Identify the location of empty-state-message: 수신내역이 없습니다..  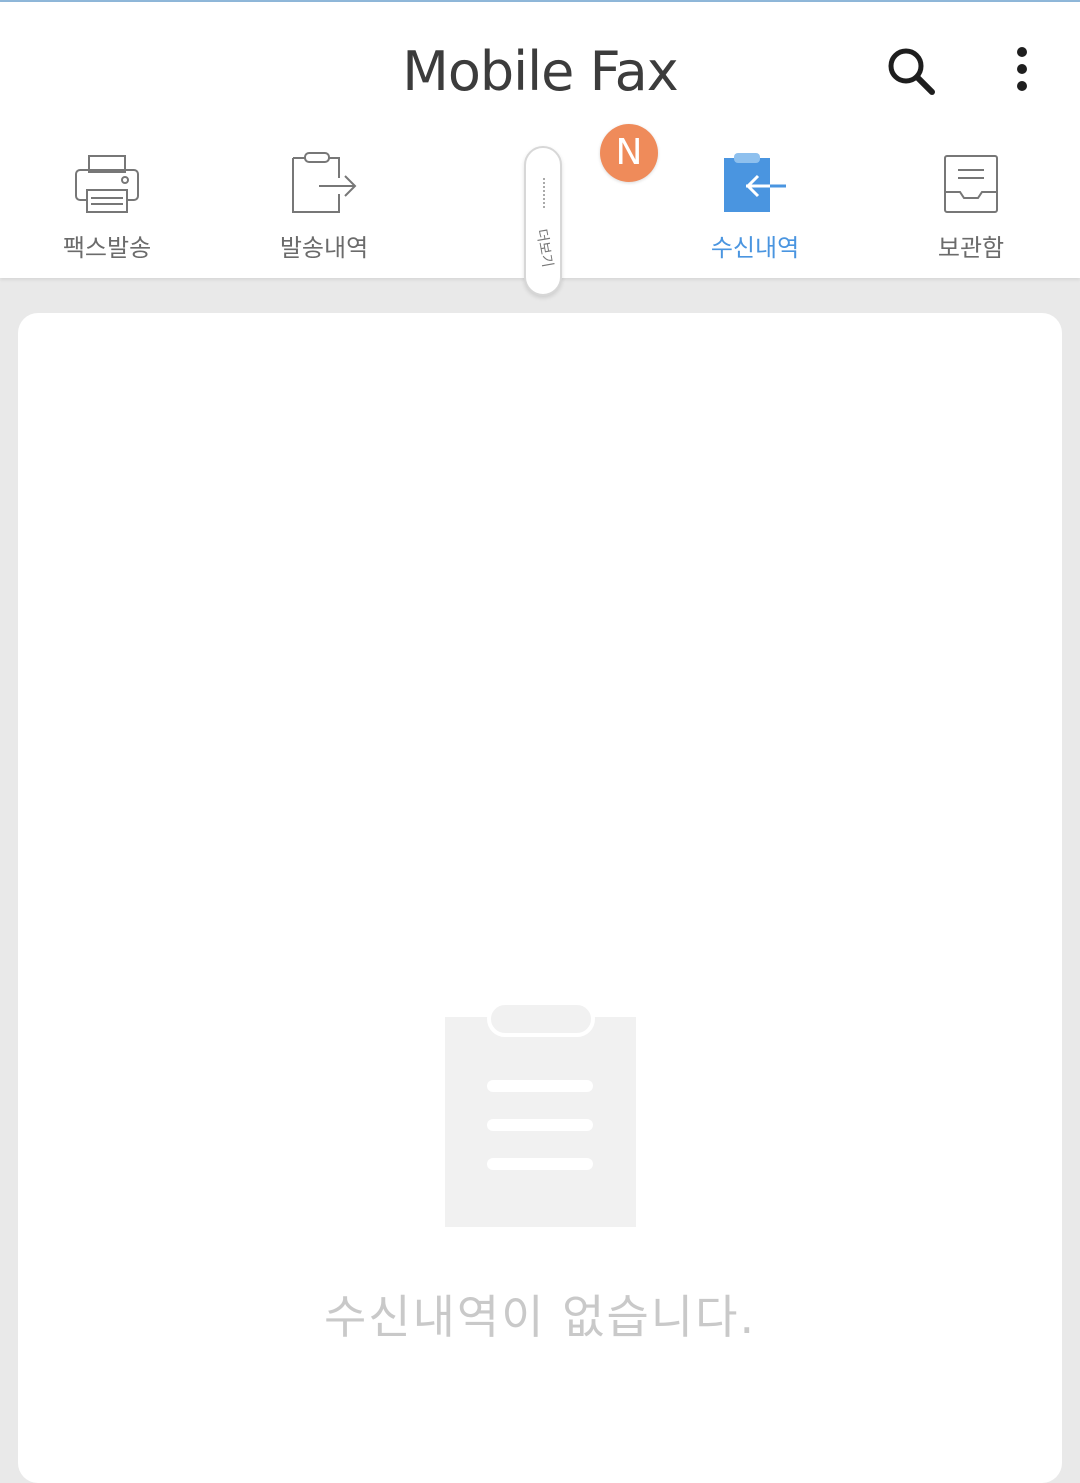
(540, 1317).